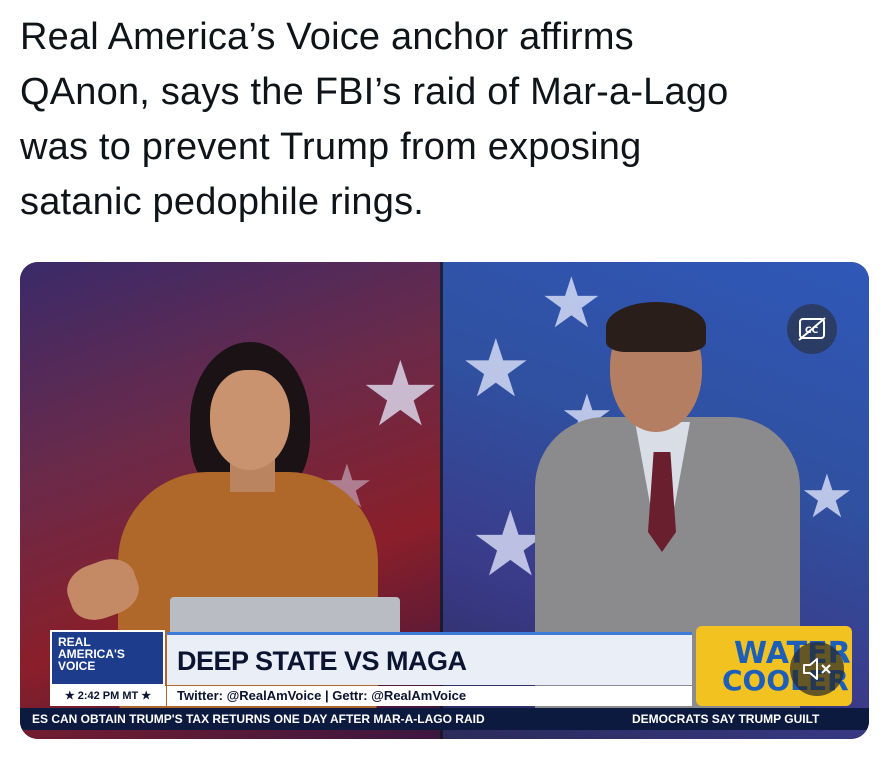  I want to click on ticker-item: DEMOCRATS SAY TRUMP GUILT, so click(726, 719).